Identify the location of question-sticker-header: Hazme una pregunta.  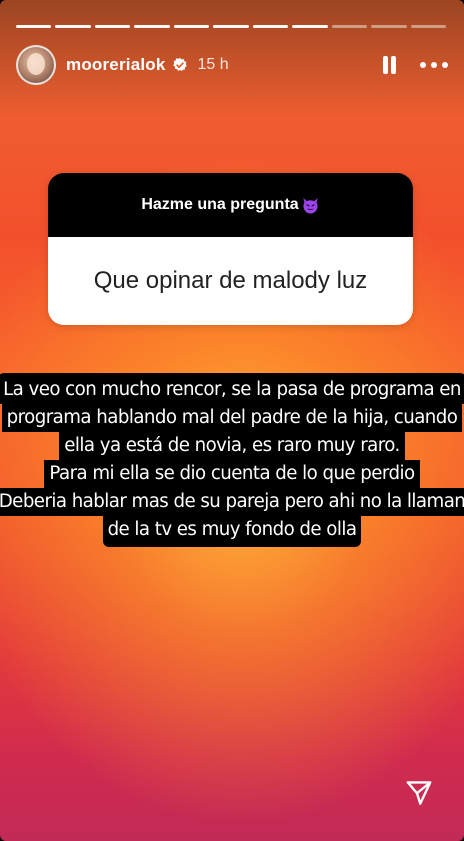
(230, 205).